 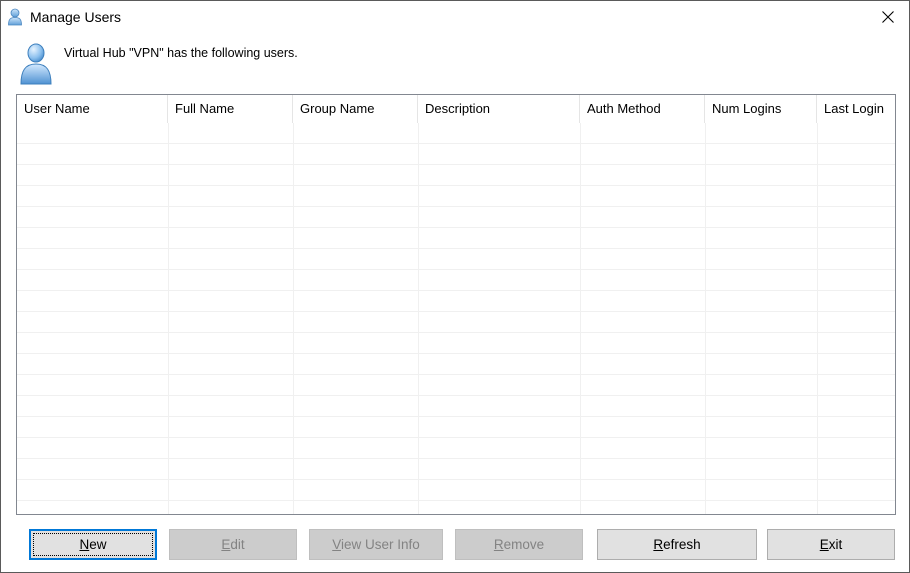 What do you see at coordinates (230, 109) in the screenshot?
I see `column-header-full-name: Full Name` at bounding box center [230, 109].